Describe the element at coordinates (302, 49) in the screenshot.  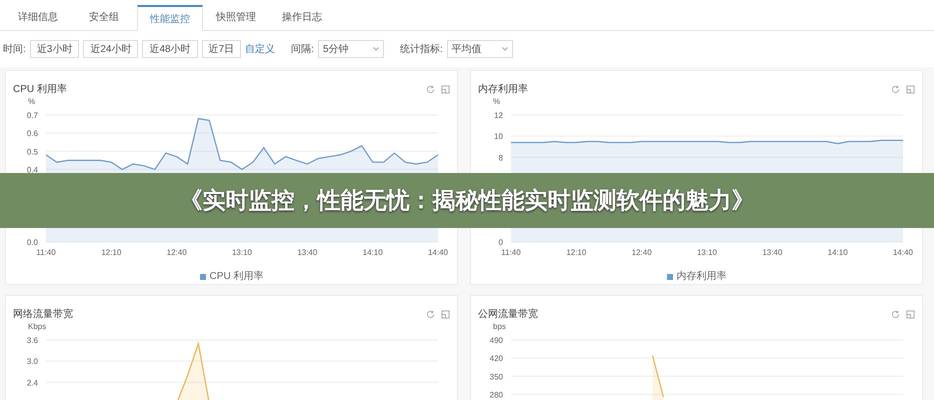
I see `interval-label: 间隔:` at that location.